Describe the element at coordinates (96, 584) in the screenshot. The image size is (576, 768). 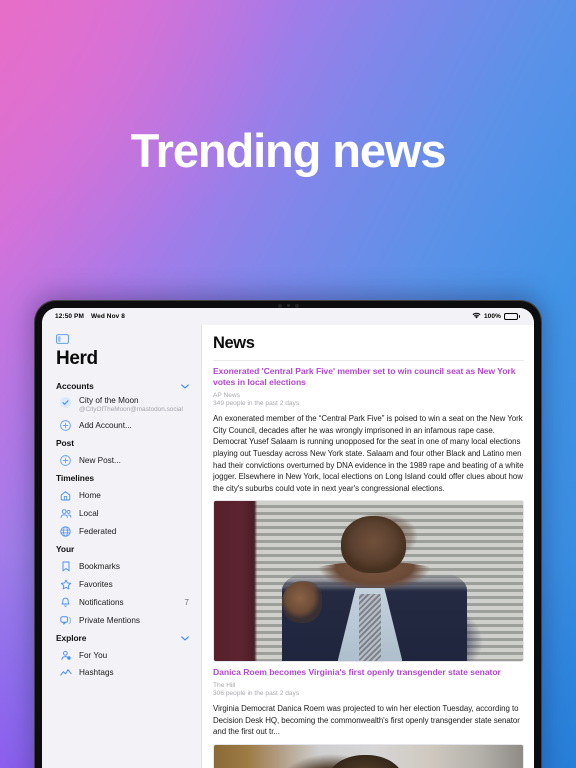
I see `sidebar-item-label: Favorites` at that location.